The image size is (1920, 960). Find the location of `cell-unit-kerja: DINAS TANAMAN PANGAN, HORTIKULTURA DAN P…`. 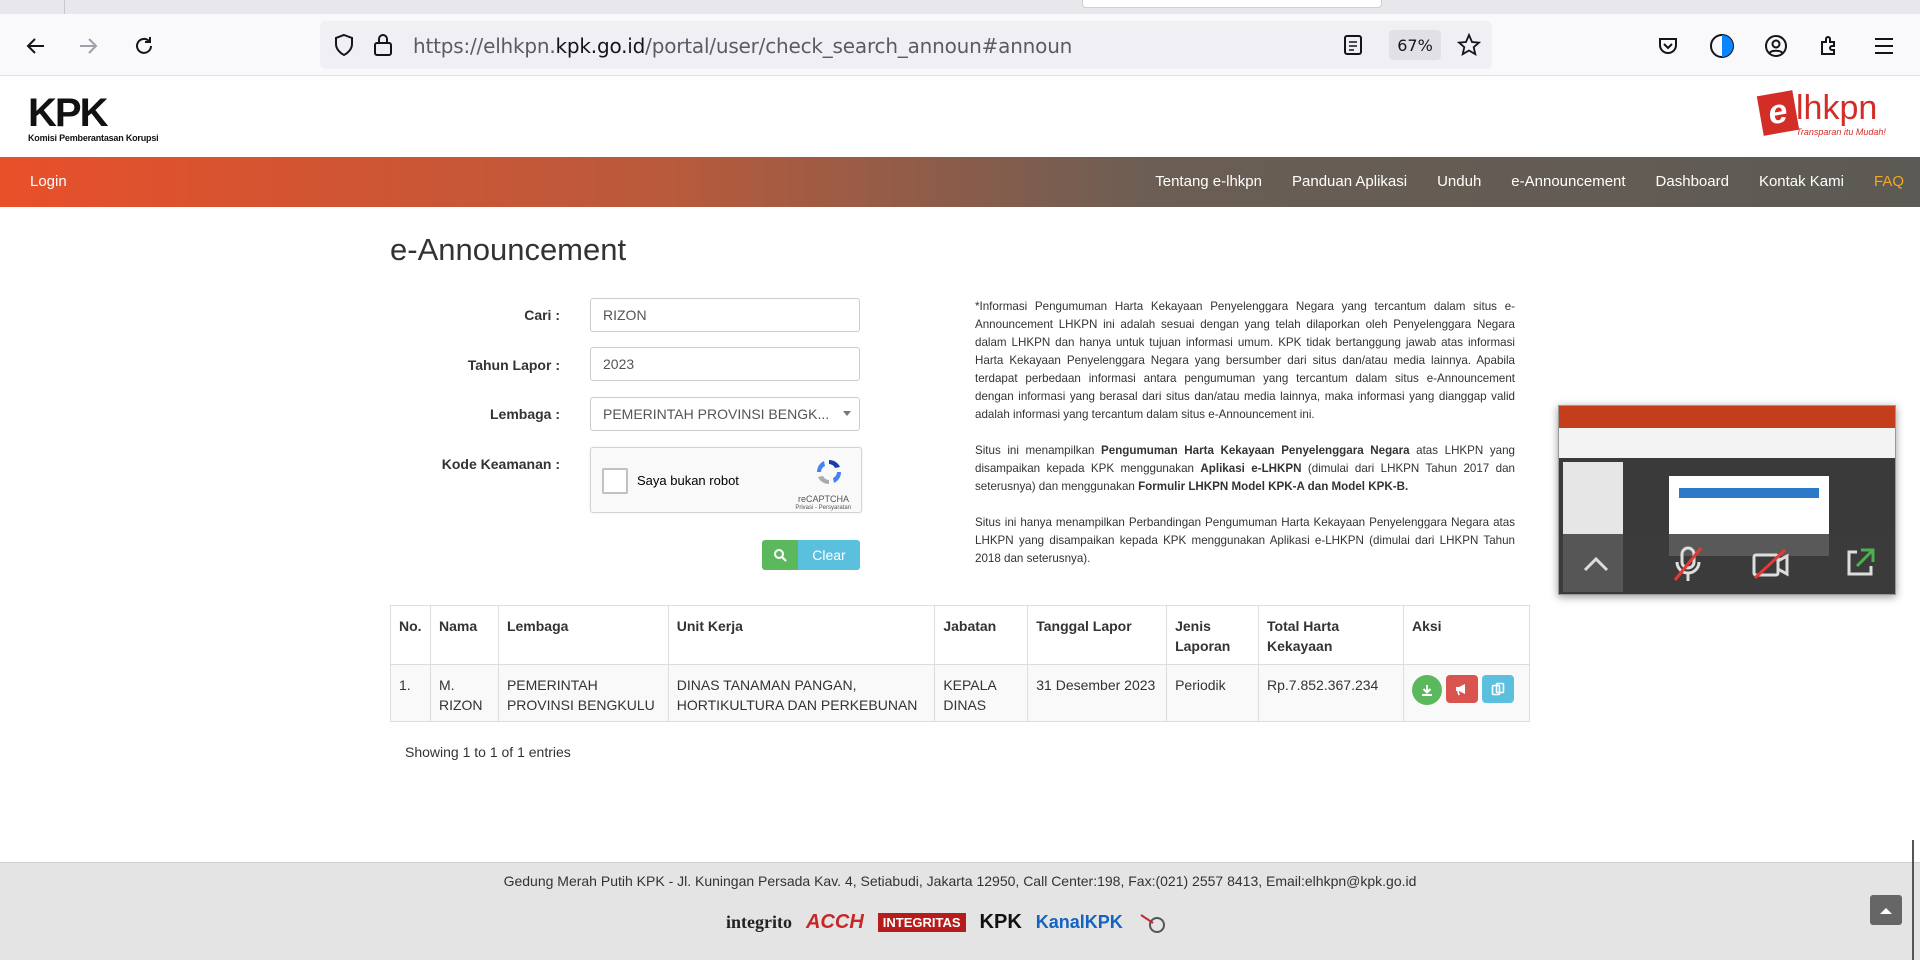

cell-unit-kerja: DINAS TANAMAN PANGAN, HORTIKULTURA DAN P… is located at coordinates (801, 693).